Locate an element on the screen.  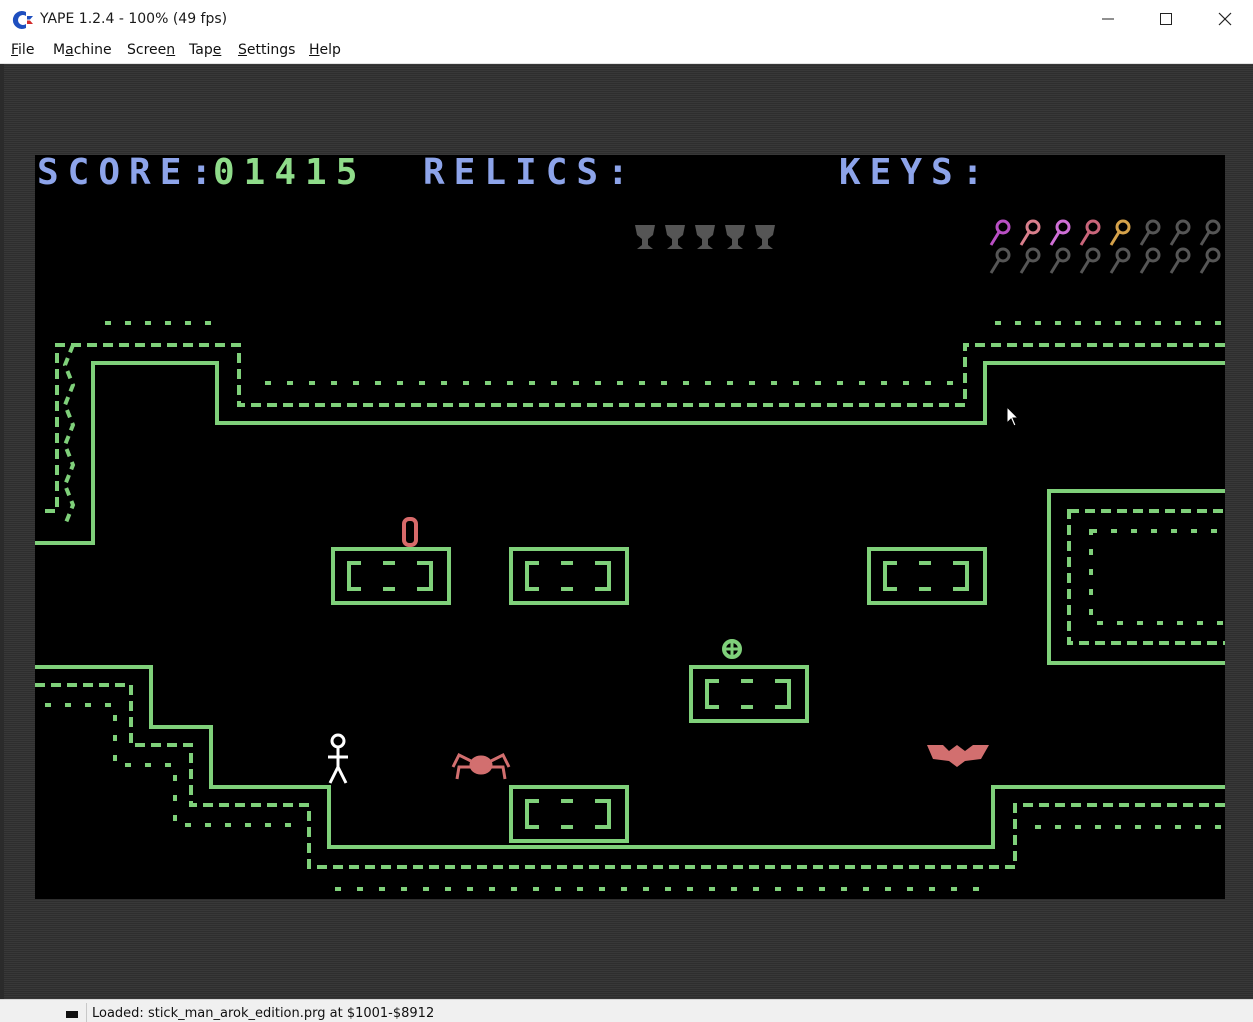
menu-help-mnemonic: H is located at coordinates (314, 50).